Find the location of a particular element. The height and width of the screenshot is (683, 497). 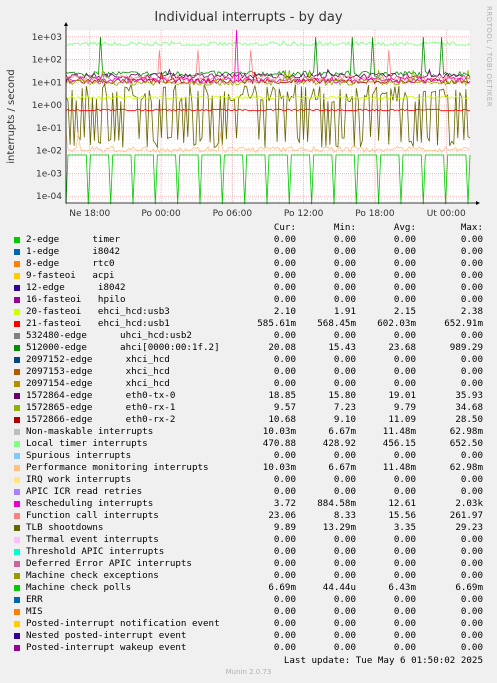

legend-cur: 20.08 is located at coordinates (282, 347).